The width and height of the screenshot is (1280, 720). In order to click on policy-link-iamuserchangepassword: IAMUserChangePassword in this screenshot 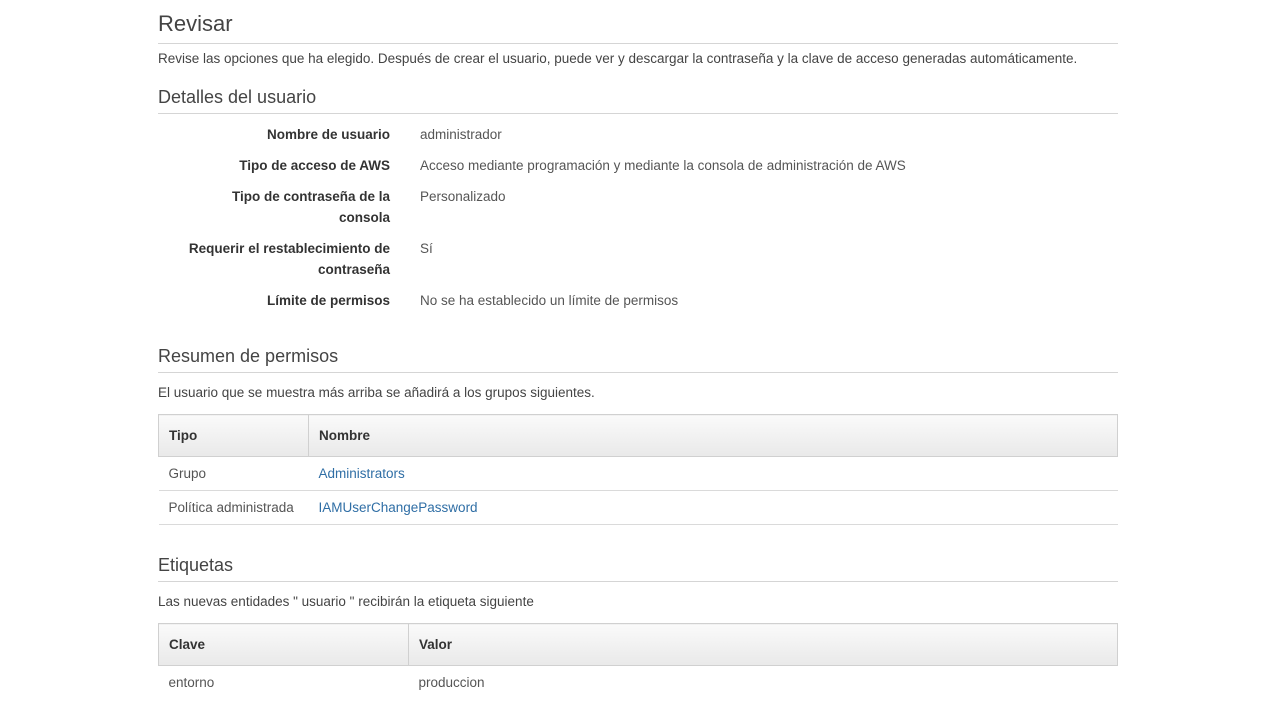, I will do `click(398, 507)`.